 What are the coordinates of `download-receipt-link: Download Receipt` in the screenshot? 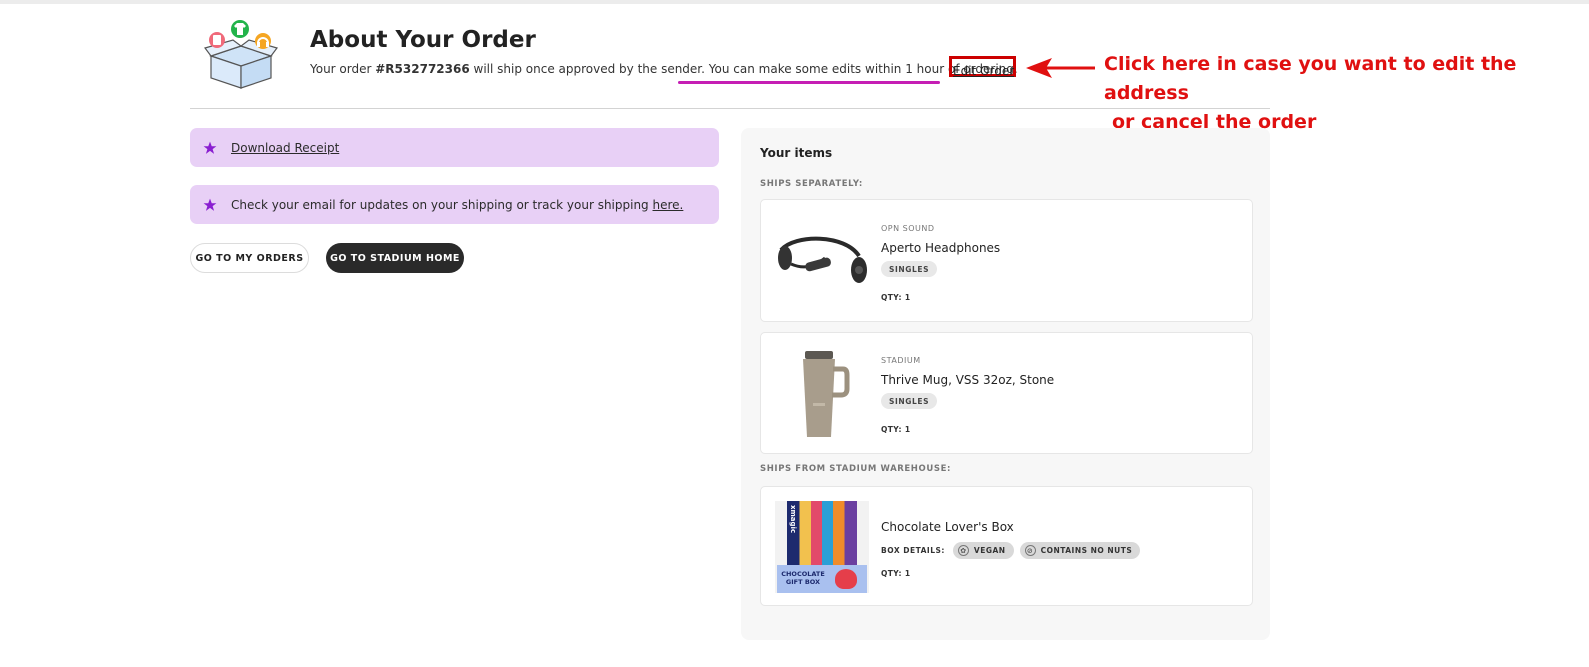 It's located at (285, 148).